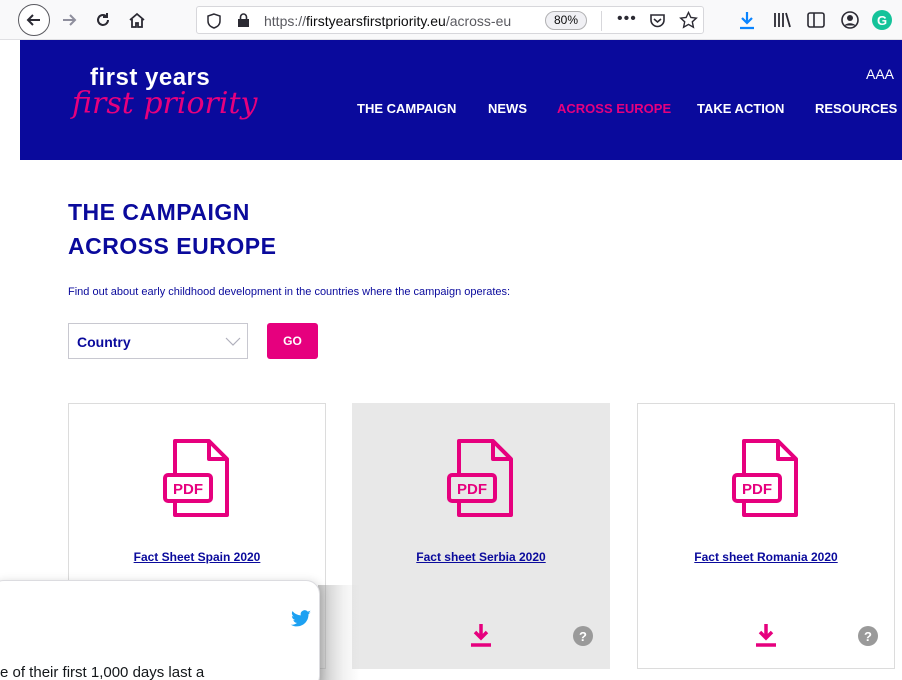 The width and height of the screenshot is (902, 680). I want to click on fact-sheet-card-serbia: PDF Fact sheet Serbia 2020 ?, so click(481, 536).